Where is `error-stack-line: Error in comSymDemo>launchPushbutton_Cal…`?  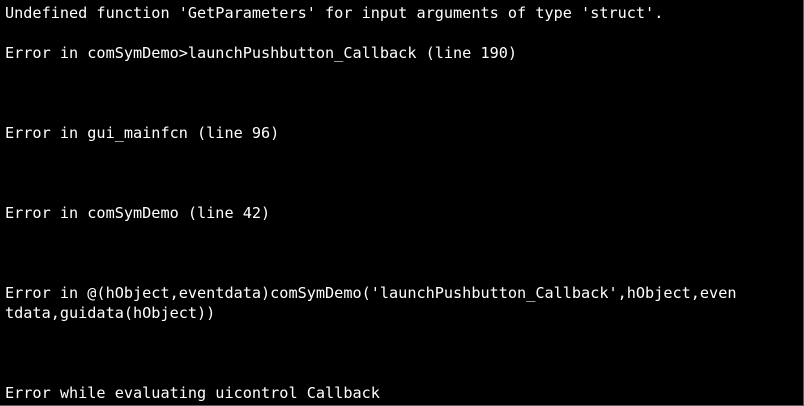
error-stack-line: Error in comSymDemo>launchPushbutton_Cal… is located at coordinates (261, 53).